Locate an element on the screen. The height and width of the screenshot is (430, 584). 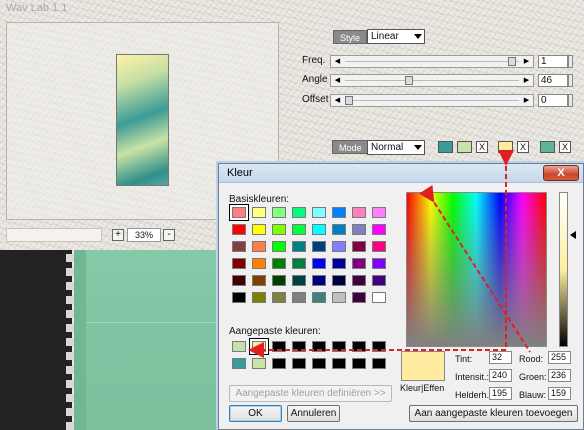
freq-slider: ◀ ▶ is located at coordinates (432, 61).